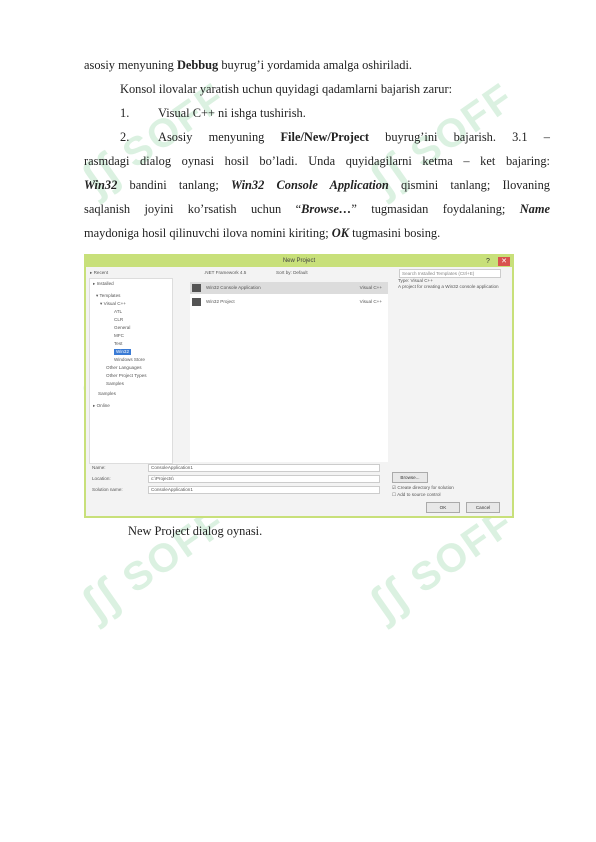 The height and width of the screenshot is (842, 596). I want to click on text-span: Visual C++ ni ishga tushirish., so click(232, 113).